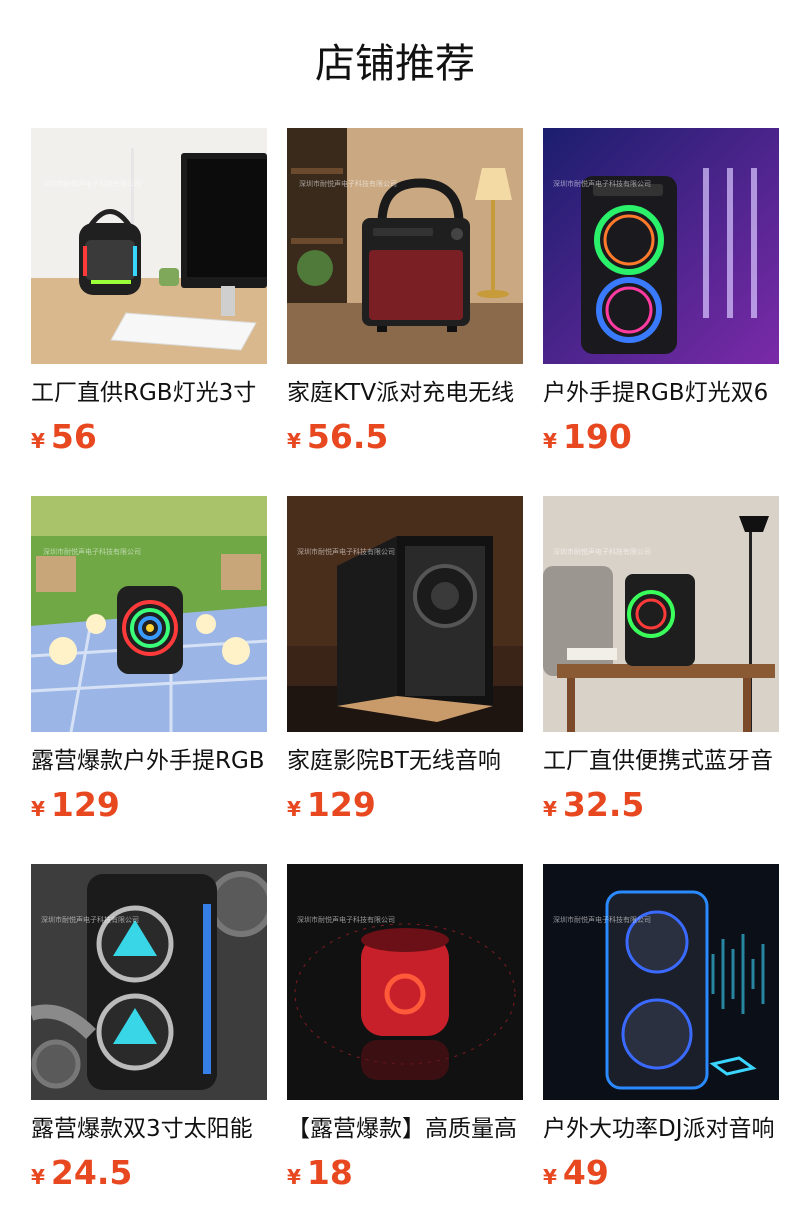 Image resolution: width=790 pixels, height=1232 pixels. I want to click on mini-speaker-image: 深圳市耐悦声电子科技有限公司, so click(405, 982).